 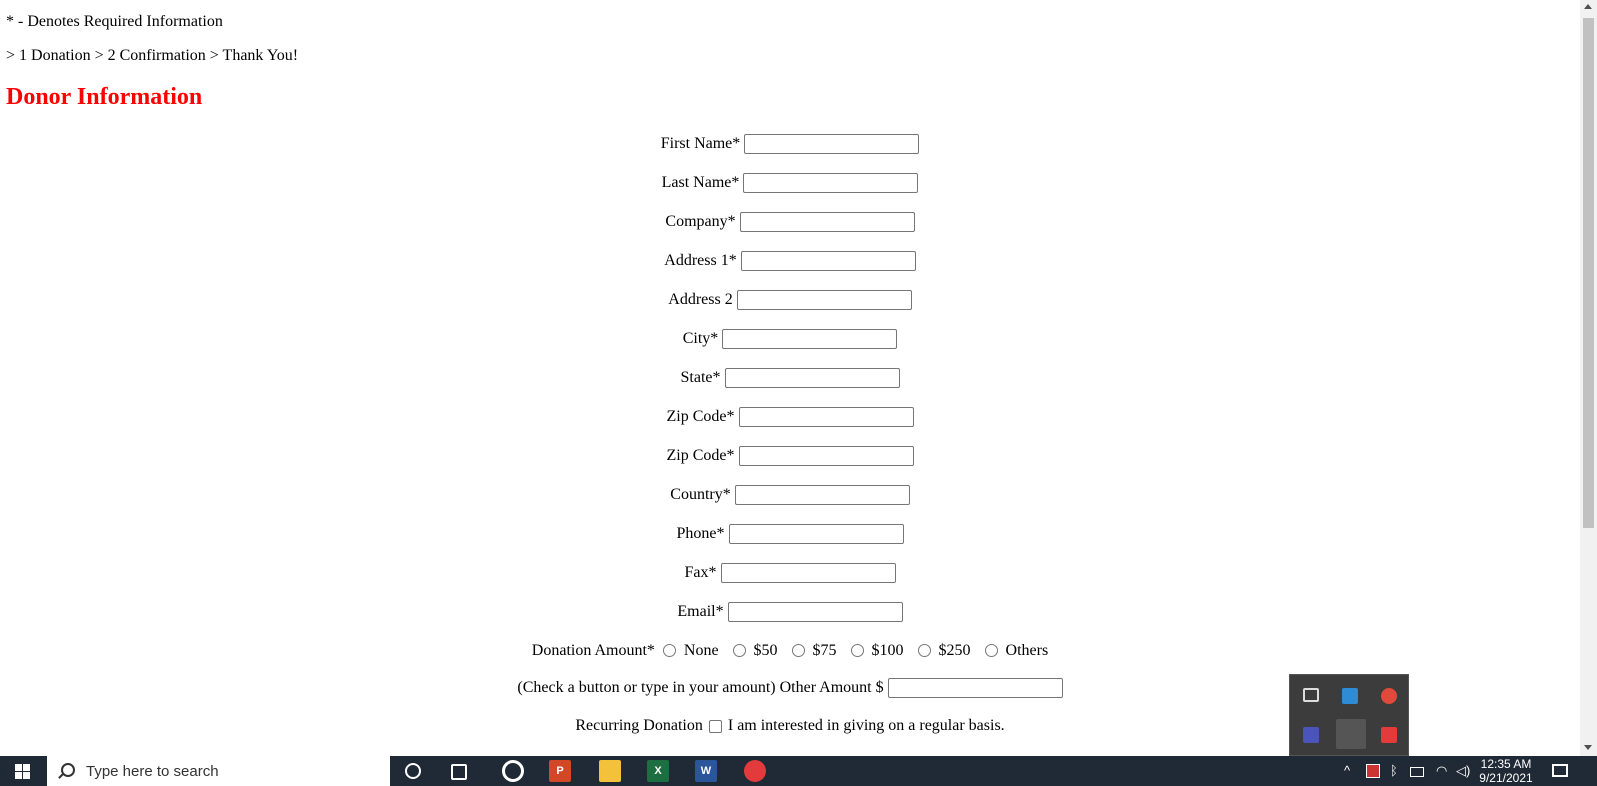 What do you see at coordinates (975, 688) in the screenshot?
I see `other-amount-input` at bounding box center [975, 688].